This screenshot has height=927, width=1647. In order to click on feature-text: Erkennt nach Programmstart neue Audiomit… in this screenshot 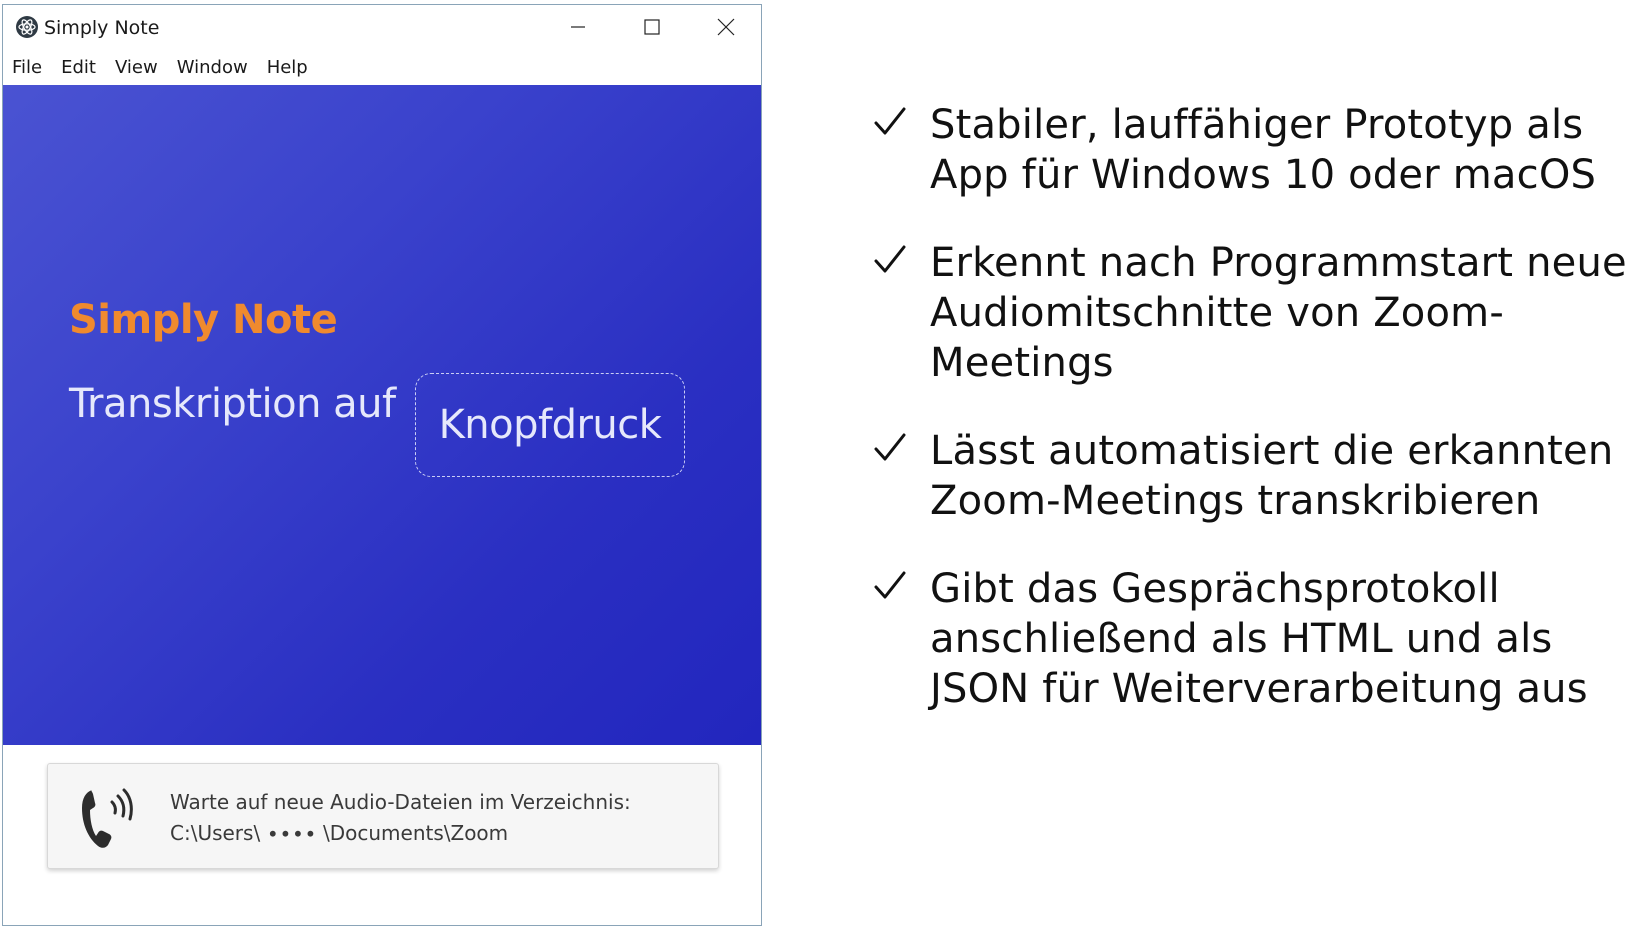, I will do `click(1278, 313)`.